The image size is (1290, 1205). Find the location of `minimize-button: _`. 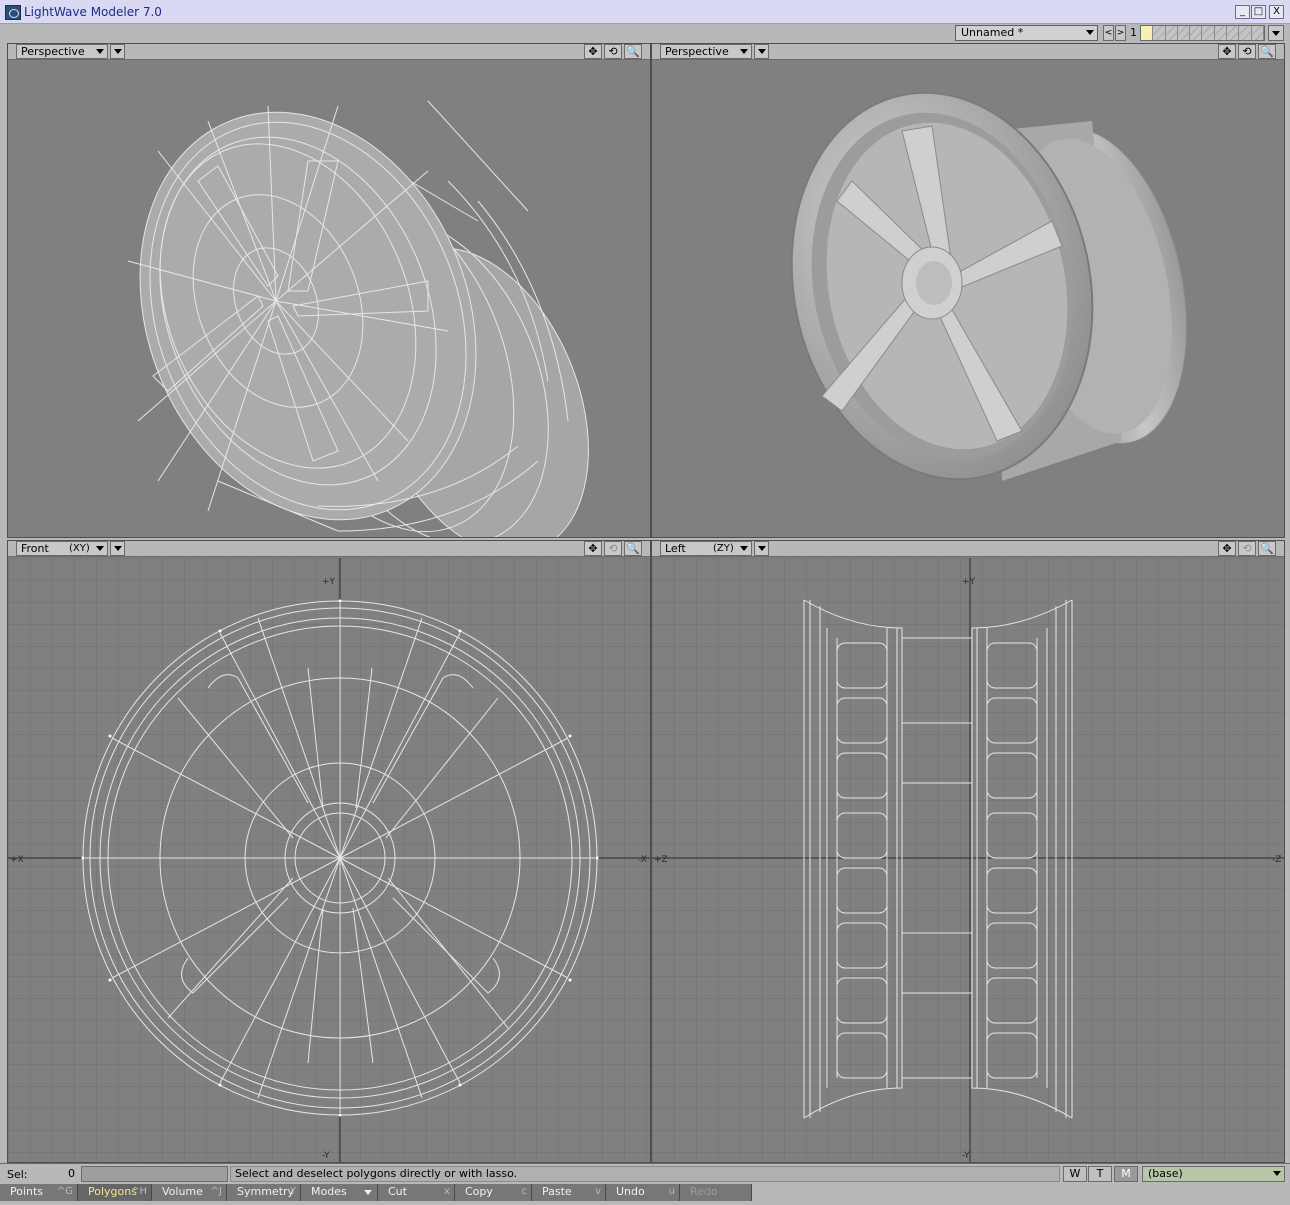

minimize-button: _ is located at coordinates (1242, 12).